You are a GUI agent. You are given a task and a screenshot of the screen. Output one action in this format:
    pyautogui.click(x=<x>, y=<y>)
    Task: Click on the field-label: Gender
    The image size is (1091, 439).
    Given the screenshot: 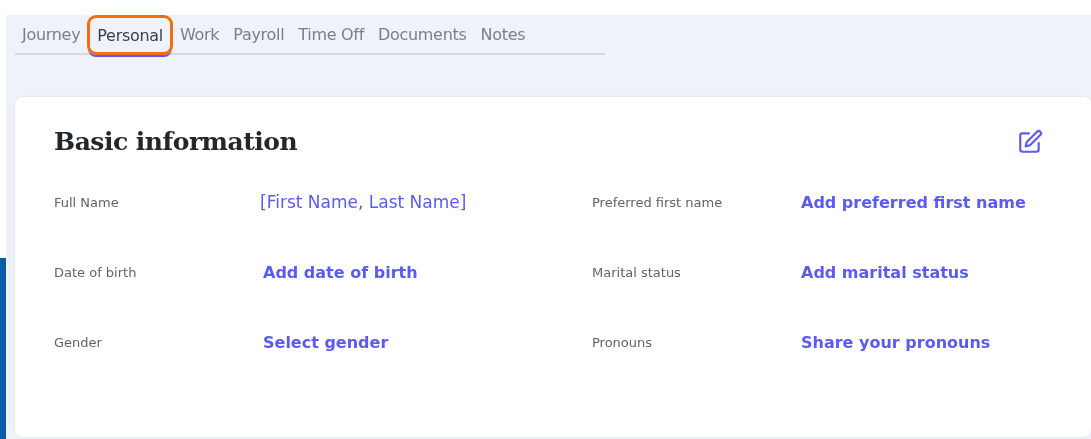 What is the action you would take?
    pyautogui.click(x=78, y=342)
    